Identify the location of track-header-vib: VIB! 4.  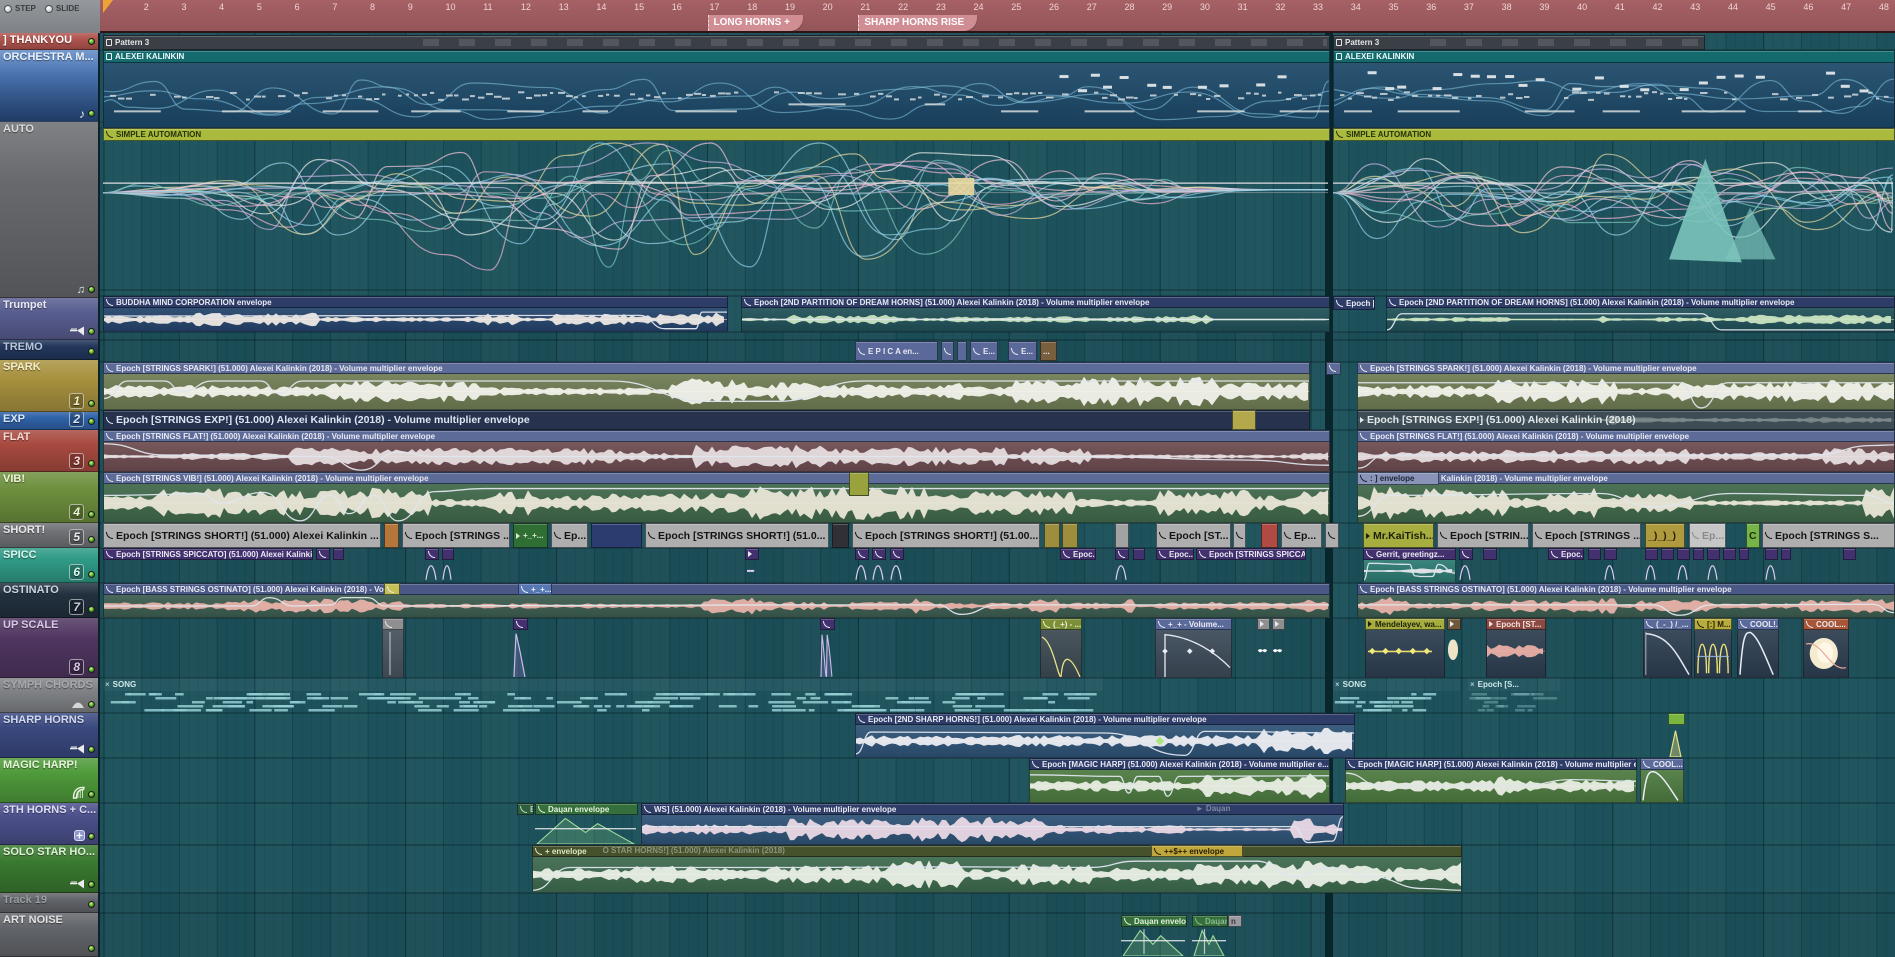
(49, 497).